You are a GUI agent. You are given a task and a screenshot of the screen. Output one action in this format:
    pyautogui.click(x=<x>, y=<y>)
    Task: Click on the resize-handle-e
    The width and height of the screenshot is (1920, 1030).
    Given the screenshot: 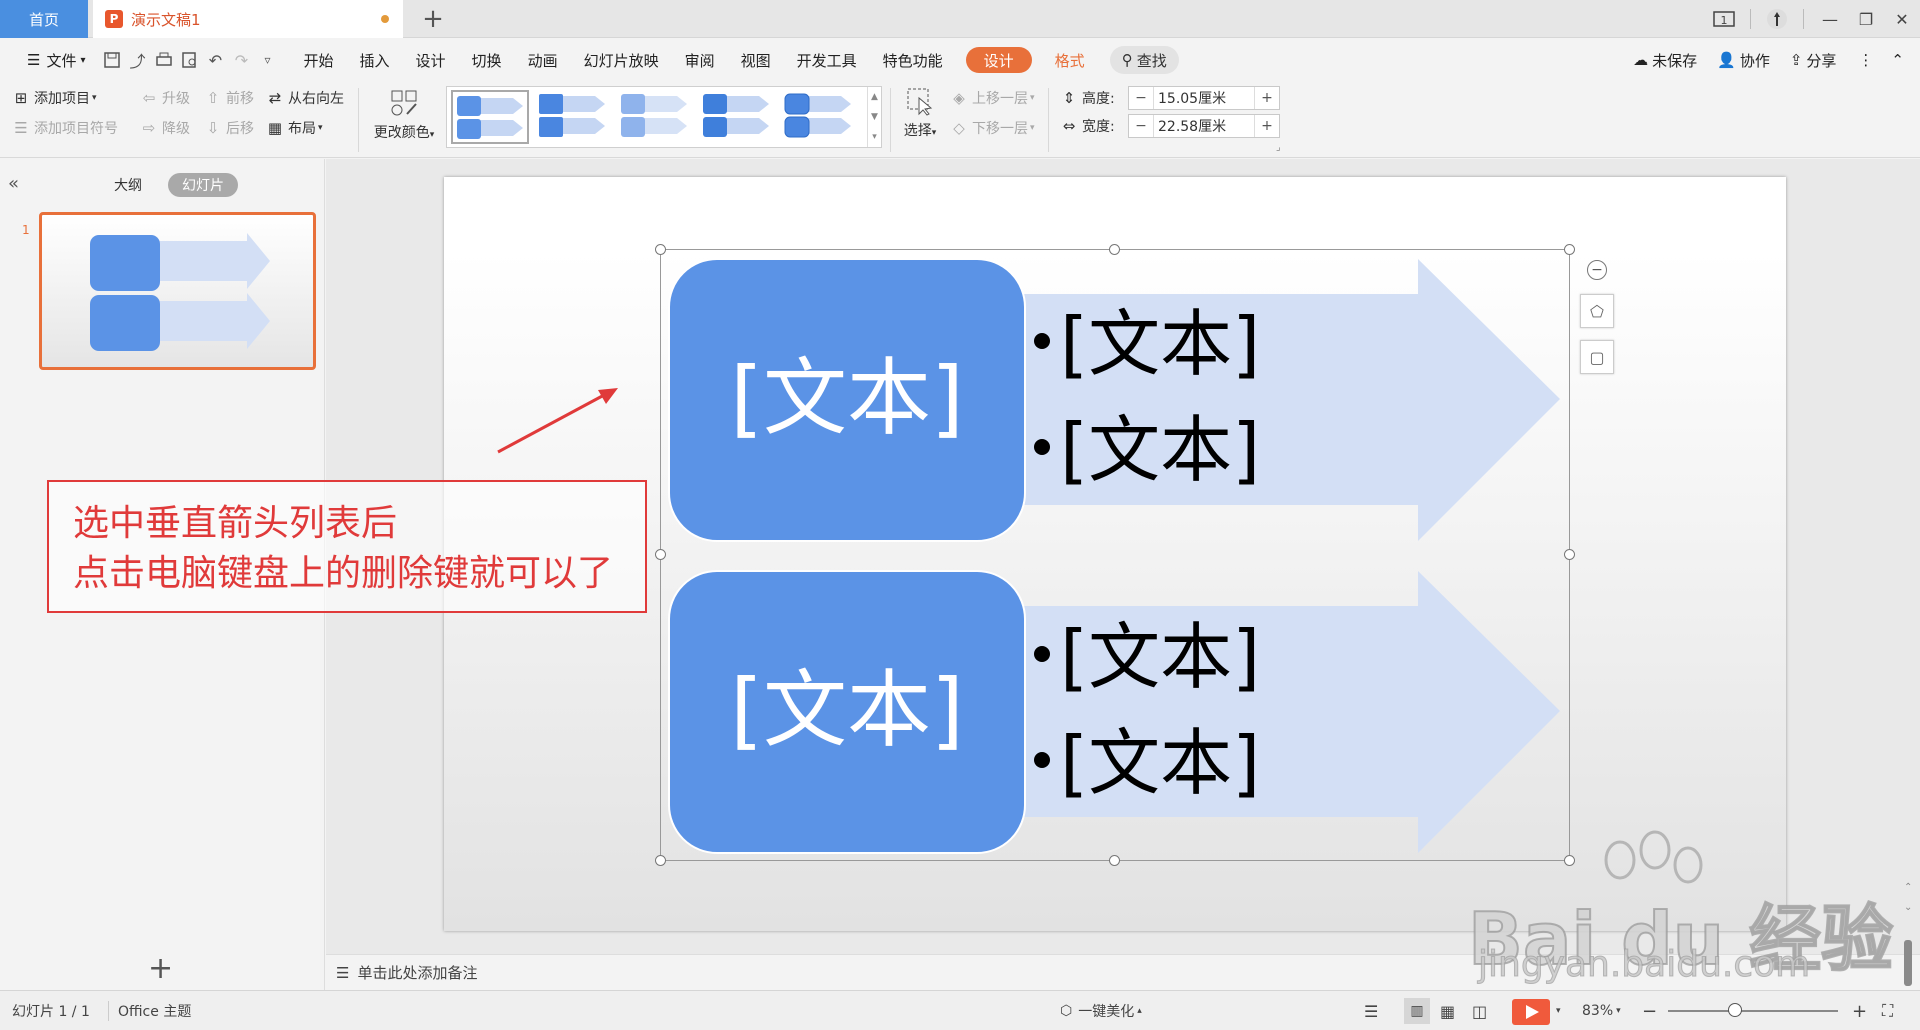 What is the action you would take?
    pyautogui.click(x=1569, y=554)
    